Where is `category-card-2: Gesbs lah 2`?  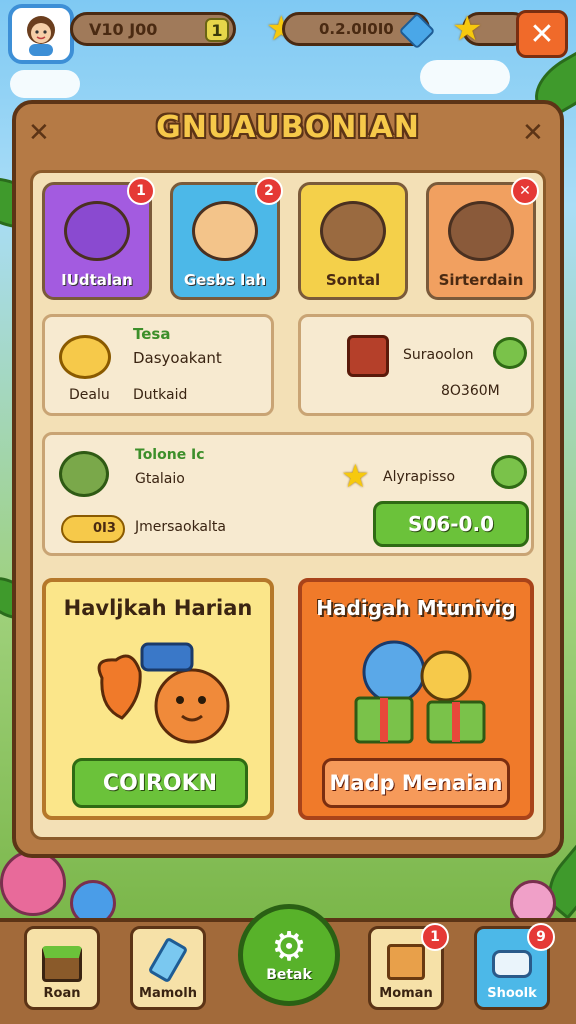 category-card-2: Gesbs lah 2 is located at coordinates (226, 238).